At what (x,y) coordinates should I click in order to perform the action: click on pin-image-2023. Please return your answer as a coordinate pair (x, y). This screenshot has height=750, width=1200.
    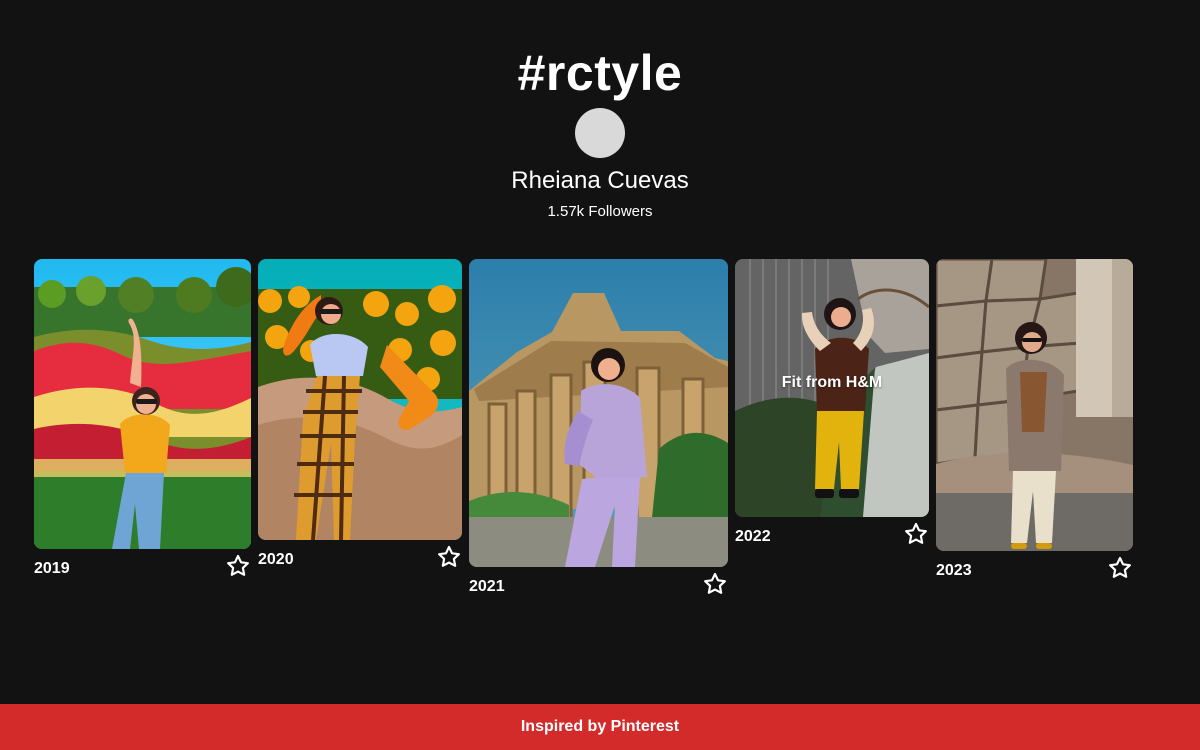
    Looking at the image, I should click on (1034, 405).